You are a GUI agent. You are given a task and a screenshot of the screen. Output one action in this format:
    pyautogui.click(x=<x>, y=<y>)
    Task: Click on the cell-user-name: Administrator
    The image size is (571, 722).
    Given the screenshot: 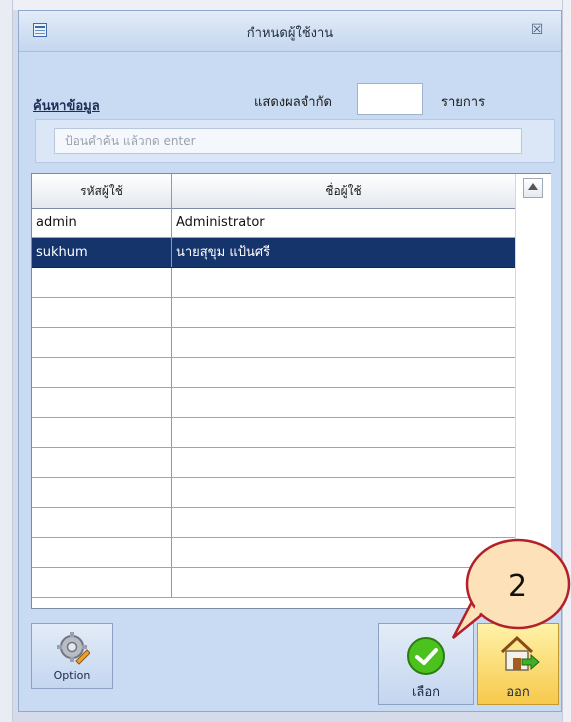 What is the action you would take?
    pyautogui.click(x=220, y=222)
    